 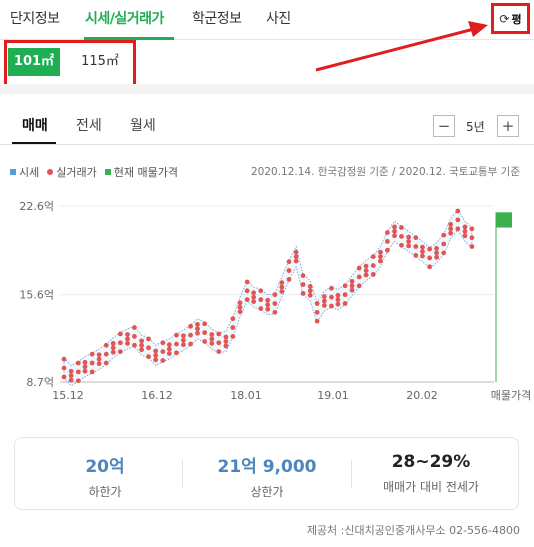 I want to click on tab-complex-info: 단지정보, so click(x=35, y=18).